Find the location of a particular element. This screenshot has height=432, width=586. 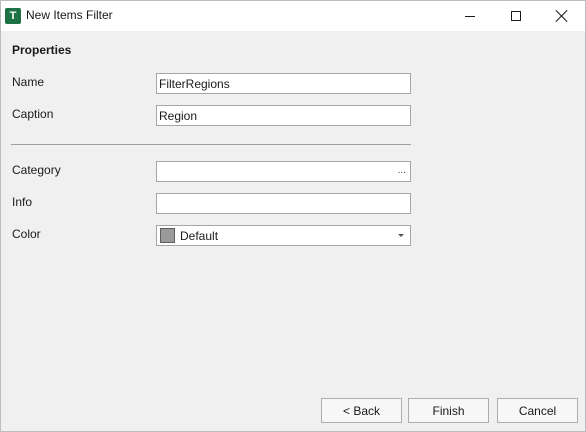

color-value: Default is located at coordinates (199, 236).